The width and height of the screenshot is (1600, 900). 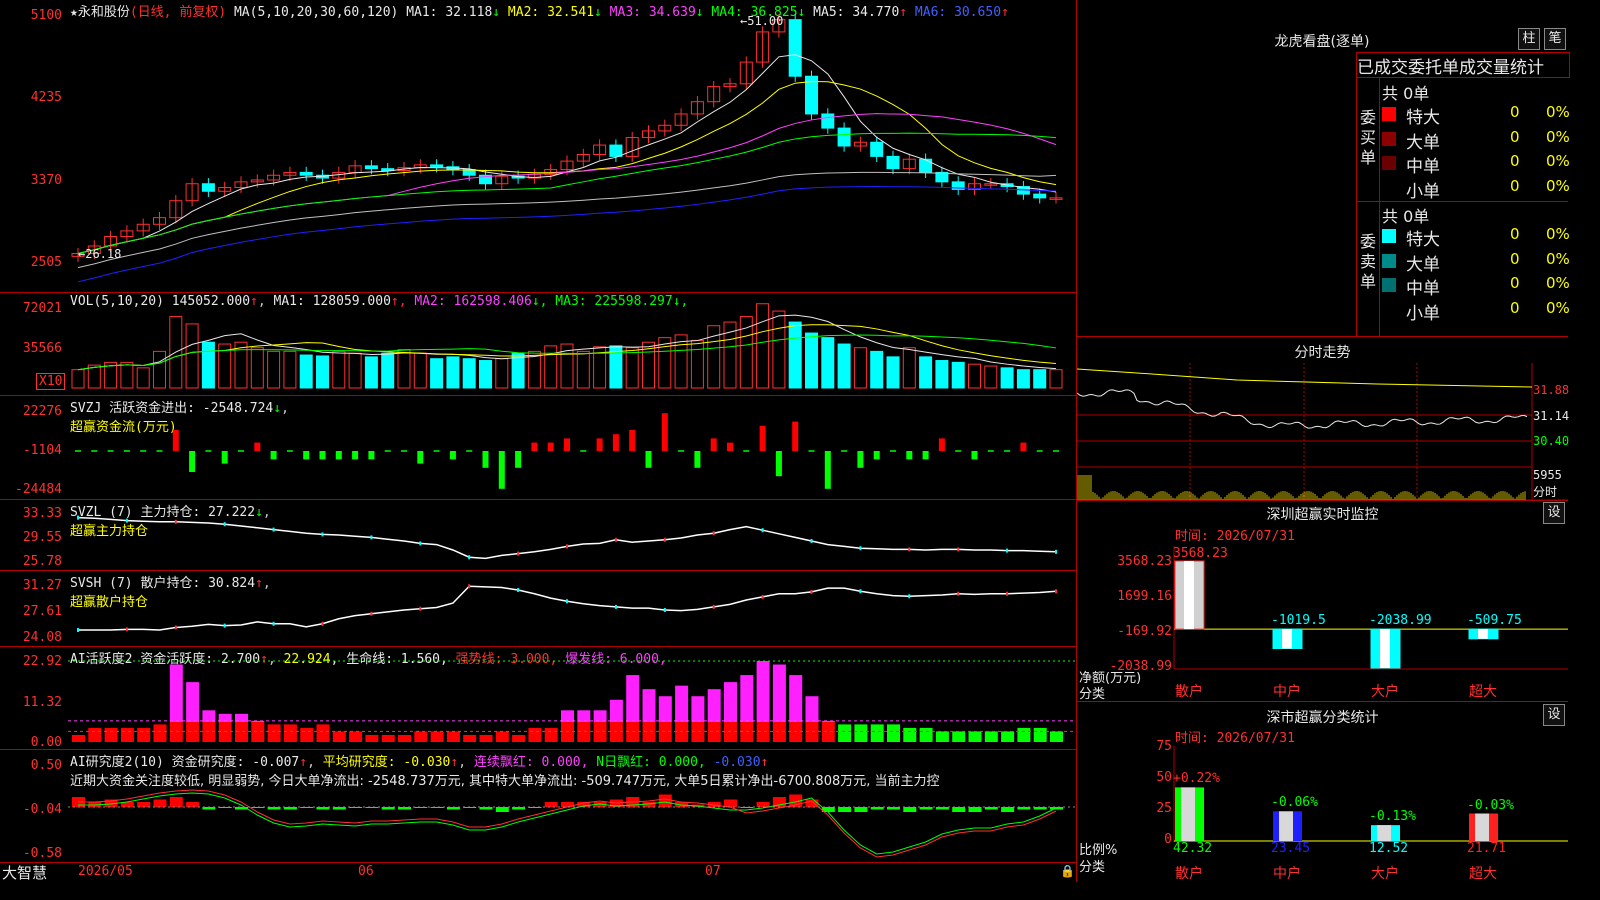 What do you see at coordinates (572, 698) in the screenshot?
I see `activity-chart` at bounding box center [572, 698].